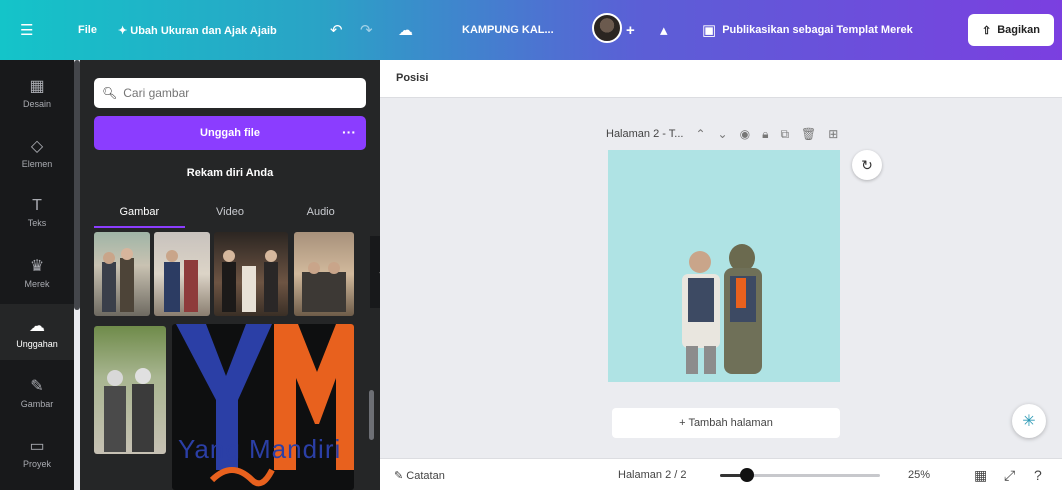  Describe the element at coordinates (709, 30) in the screenshot. I see `template-icon: ▣` at that location.